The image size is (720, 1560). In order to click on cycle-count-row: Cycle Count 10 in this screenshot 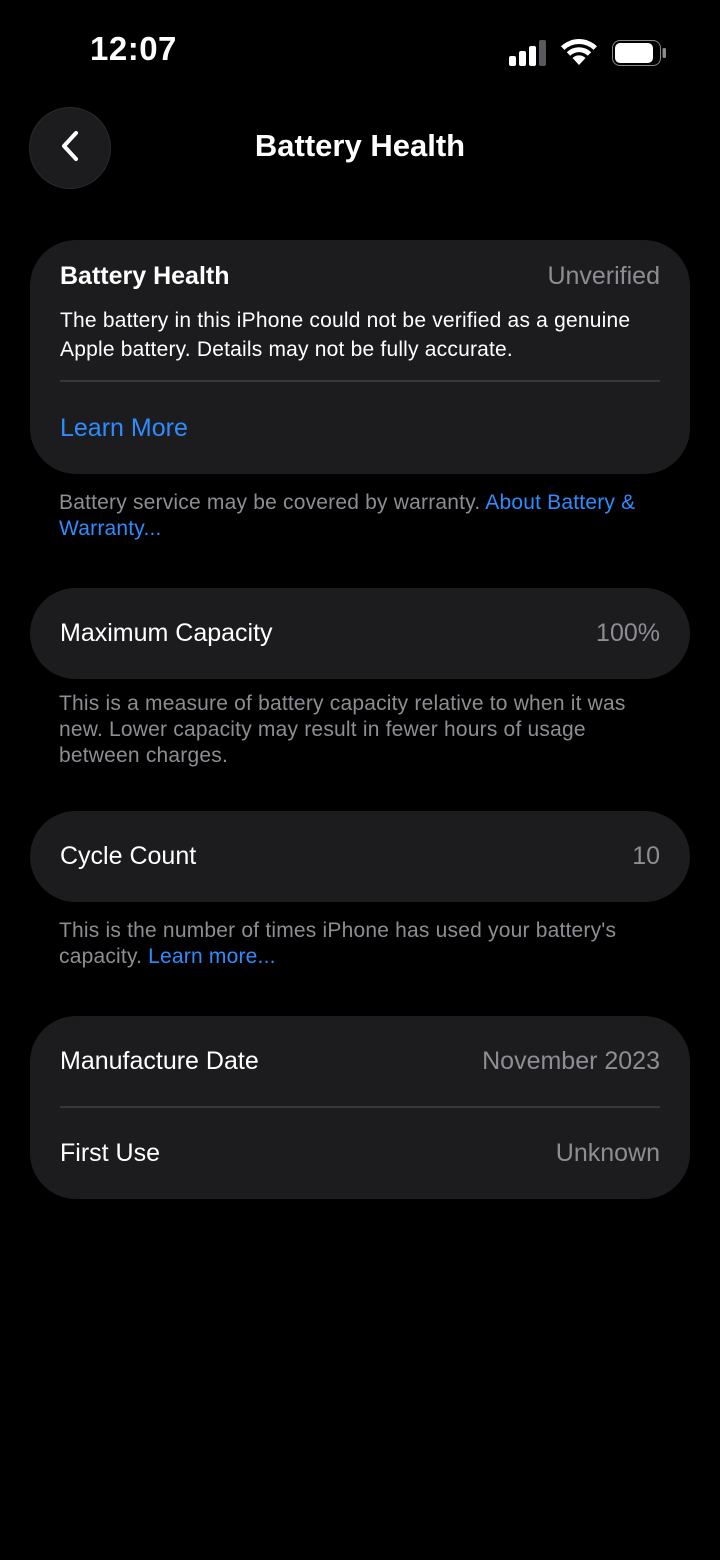, I will do `click(360, 856)`.